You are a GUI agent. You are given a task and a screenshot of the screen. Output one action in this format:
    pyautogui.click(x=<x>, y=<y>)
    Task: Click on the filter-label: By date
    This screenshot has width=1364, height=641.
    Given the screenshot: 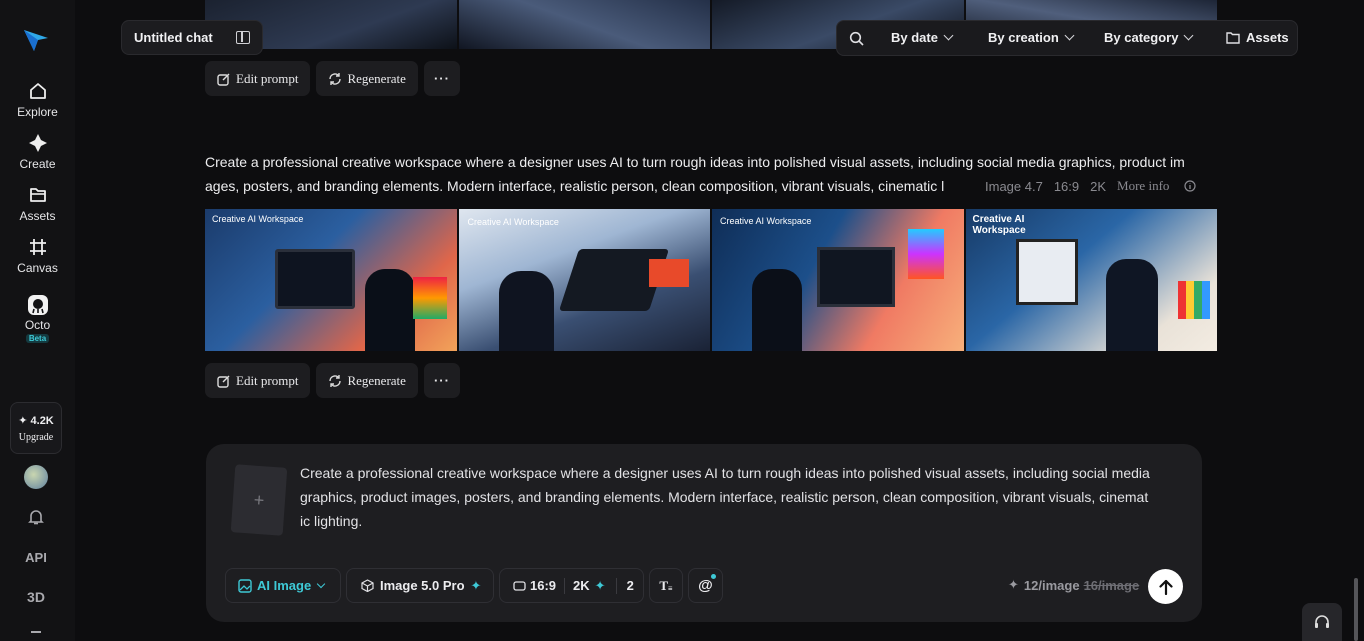 What is the action you would take?
    pyautogui.click(x=914, y=37)
    